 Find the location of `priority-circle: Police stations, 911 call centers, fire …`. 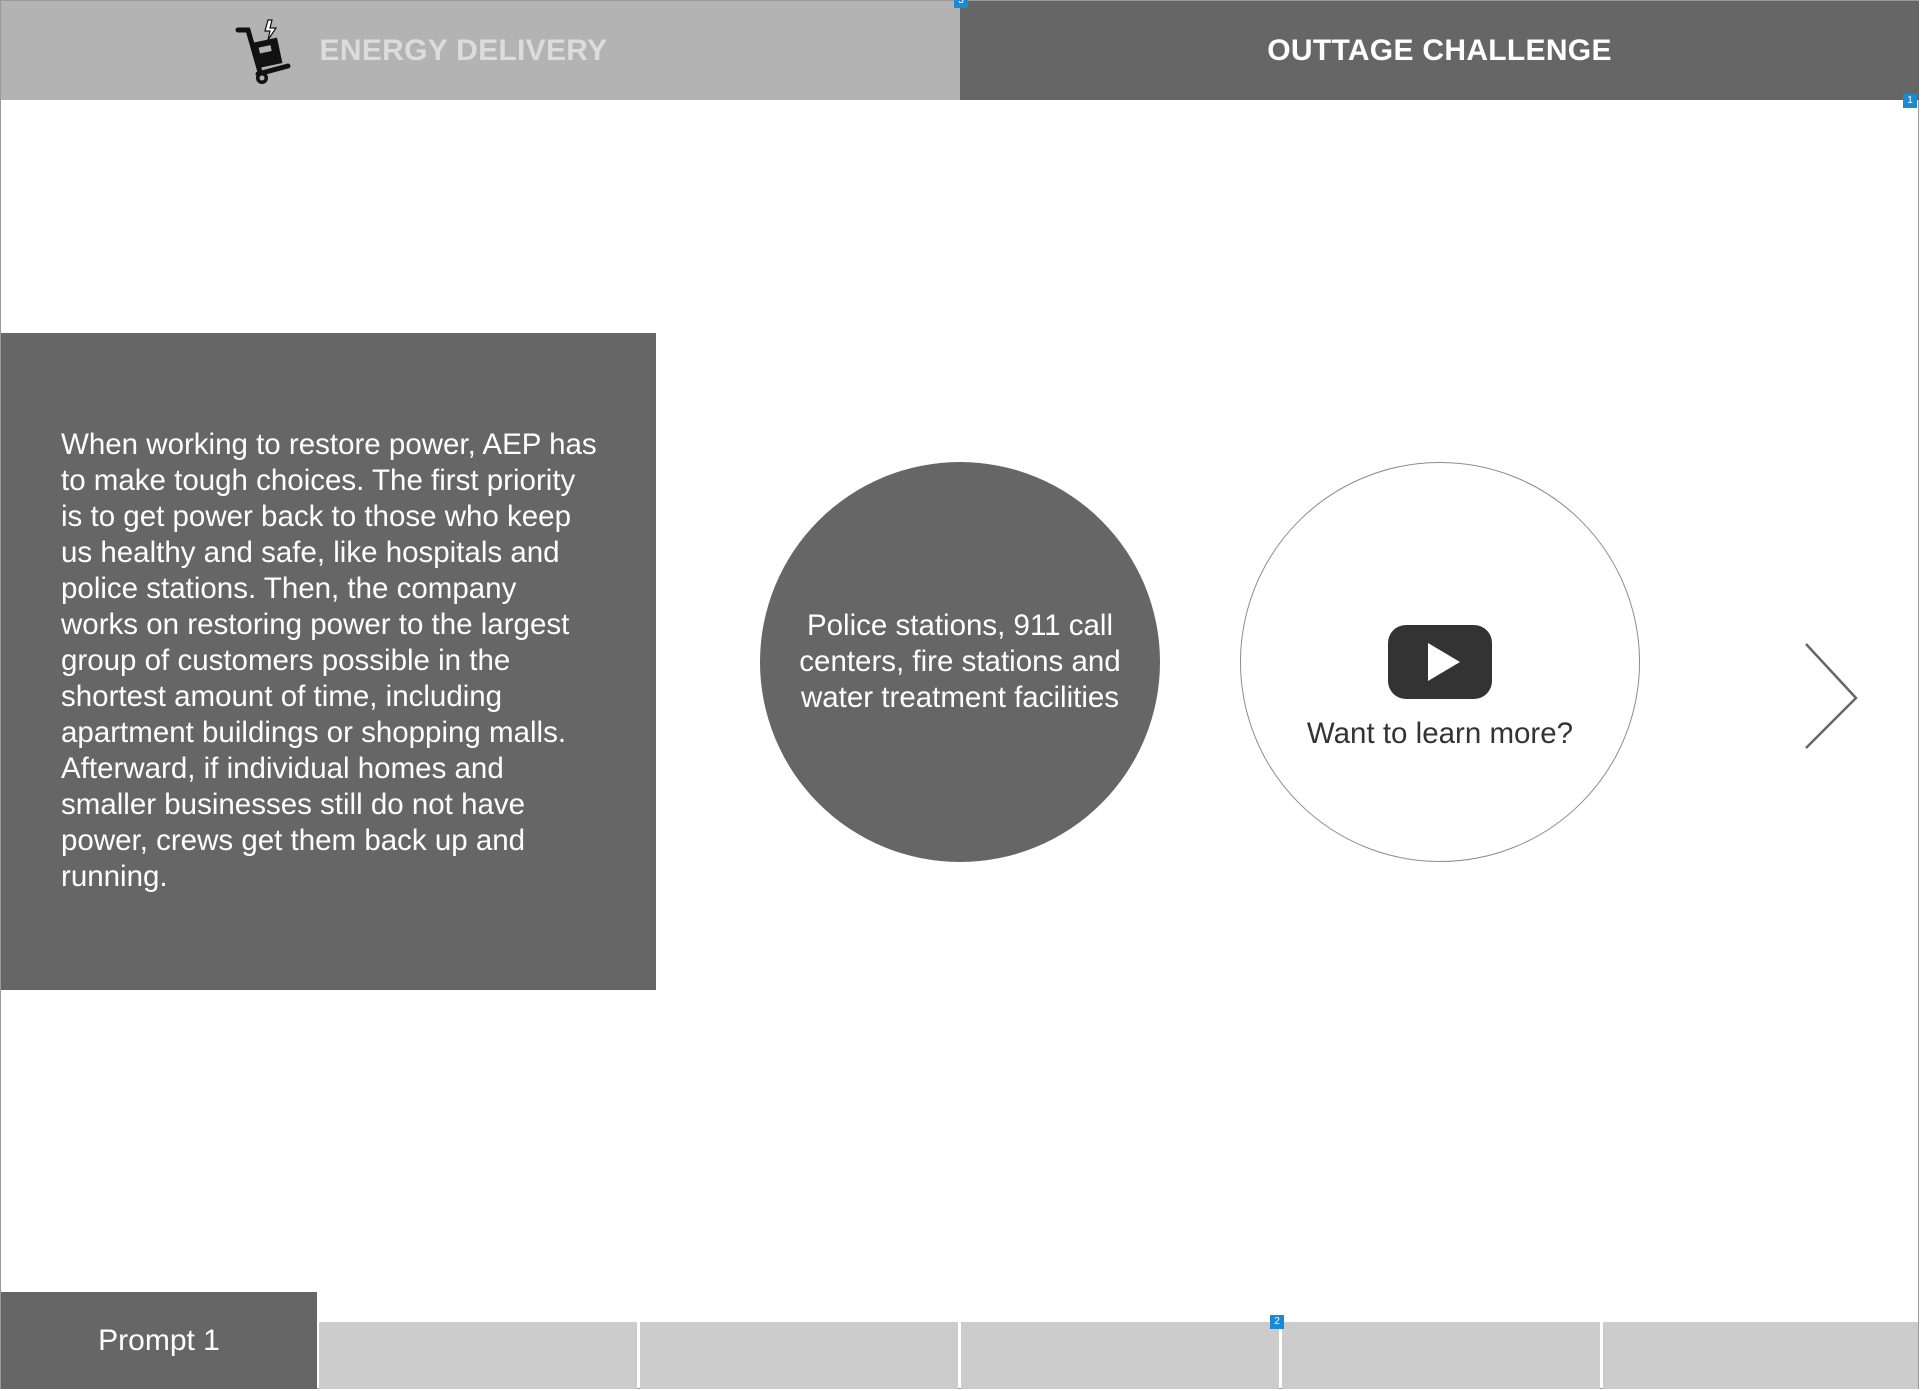

priority-circle: Police stations, 911 call centers, fire … is located at coordinates (960, 662).